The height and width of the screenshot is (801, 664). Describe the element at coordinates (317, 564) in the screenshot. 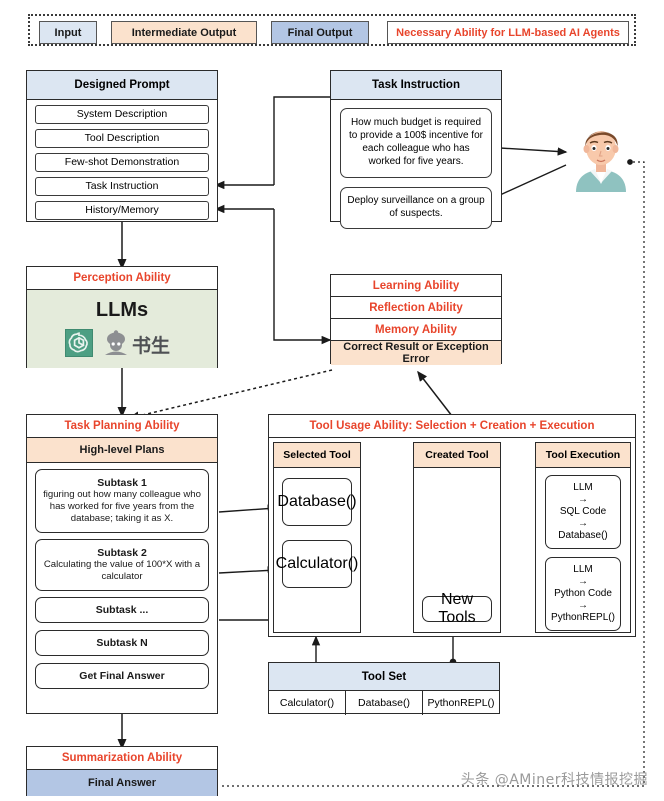

I see `selected-tool-calculator: Calculator()` at that location.